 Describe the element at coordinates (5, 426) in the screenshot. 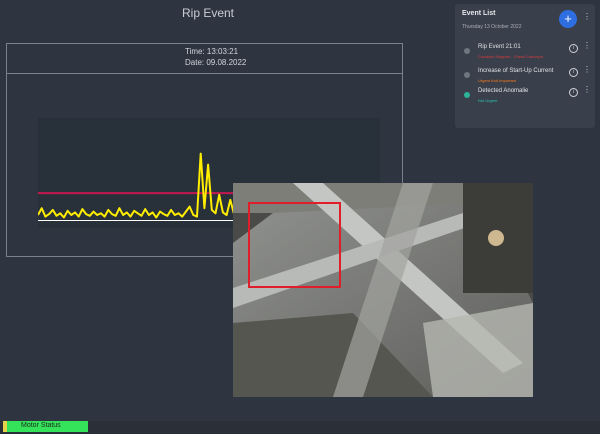

I see `status-edge` at that location.